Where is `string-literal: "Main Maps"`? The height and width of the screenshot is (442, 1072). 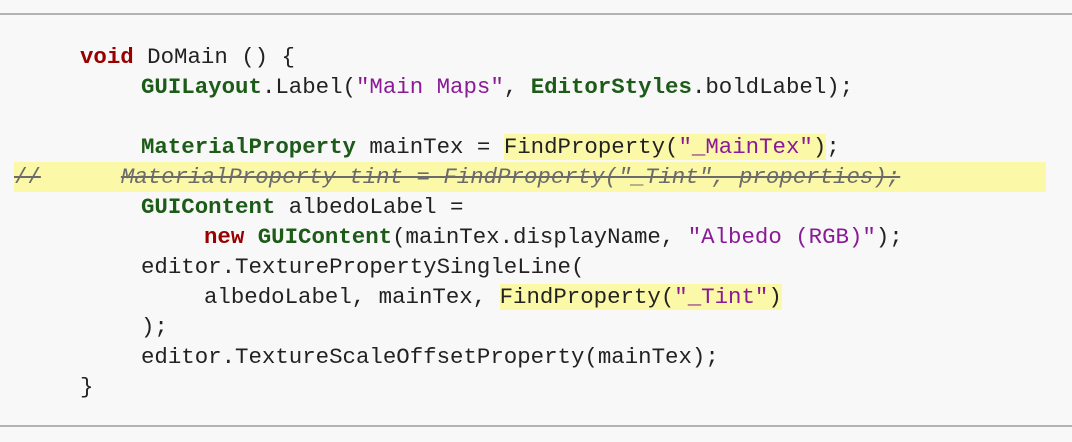
string-literal: "Main Maps" is located at coordinates (430, 87).